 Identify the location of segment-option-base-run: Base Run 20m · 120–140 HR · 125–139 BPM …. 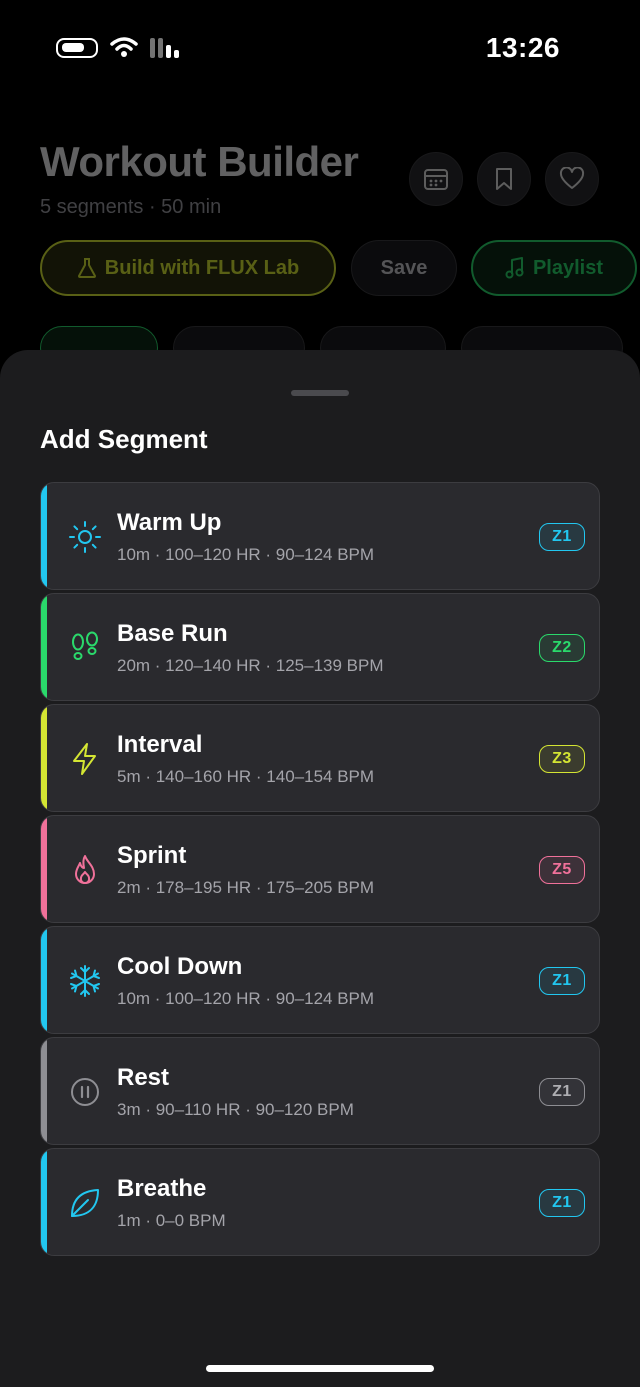
(320, 647).